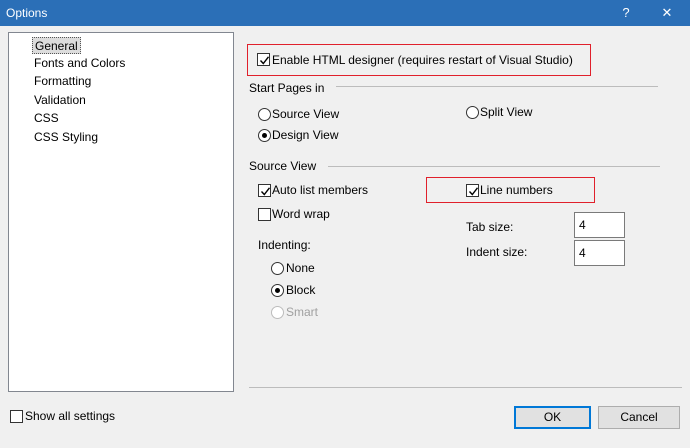 Image resolution: width=690 pixels, height=448 pixels. Describe the element at coordinates (345, 13) in the screenshot. I see `title-bar: Options ? ✕` at that location.